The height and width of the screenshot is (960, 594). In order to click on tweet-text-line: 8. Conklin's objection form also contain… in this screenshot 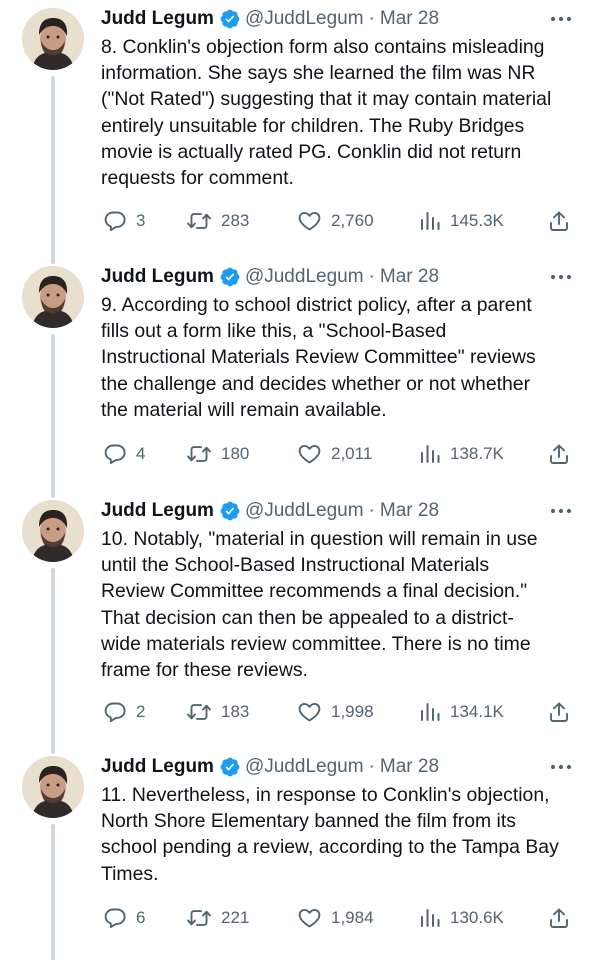, I will do `click(323, 47)`.